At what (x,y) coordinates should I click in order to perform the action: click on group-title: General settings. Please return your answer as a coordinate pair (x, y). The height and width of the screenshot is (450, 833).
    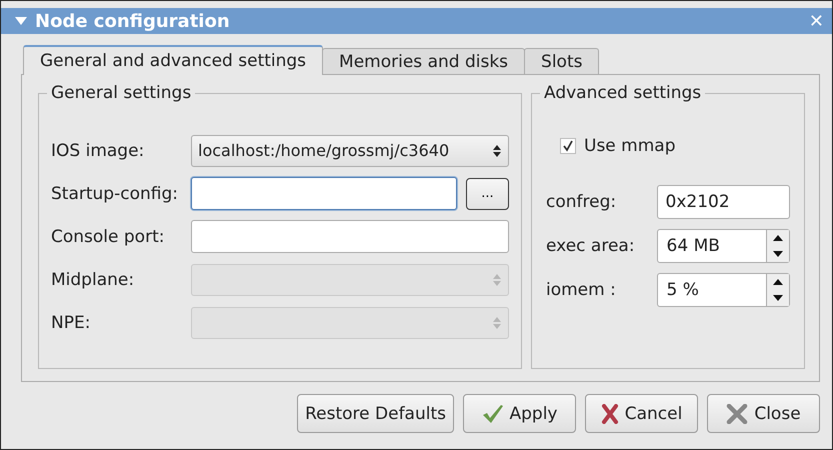
    Looking at the image, I should click on (121, 93).